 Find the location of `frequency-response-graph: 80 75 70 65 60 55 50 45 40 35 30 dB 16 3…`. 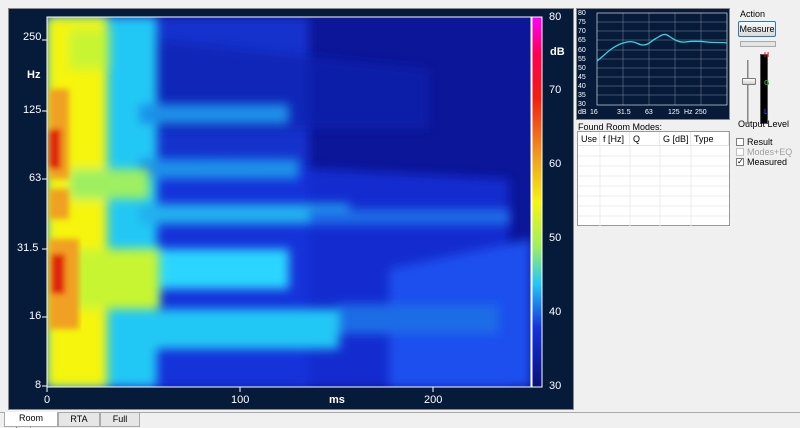

frequency-response-graph: 80 75 70 65 60 55 50 45 40 35 30 dB 16 3… is located at coordinates (653, 64).